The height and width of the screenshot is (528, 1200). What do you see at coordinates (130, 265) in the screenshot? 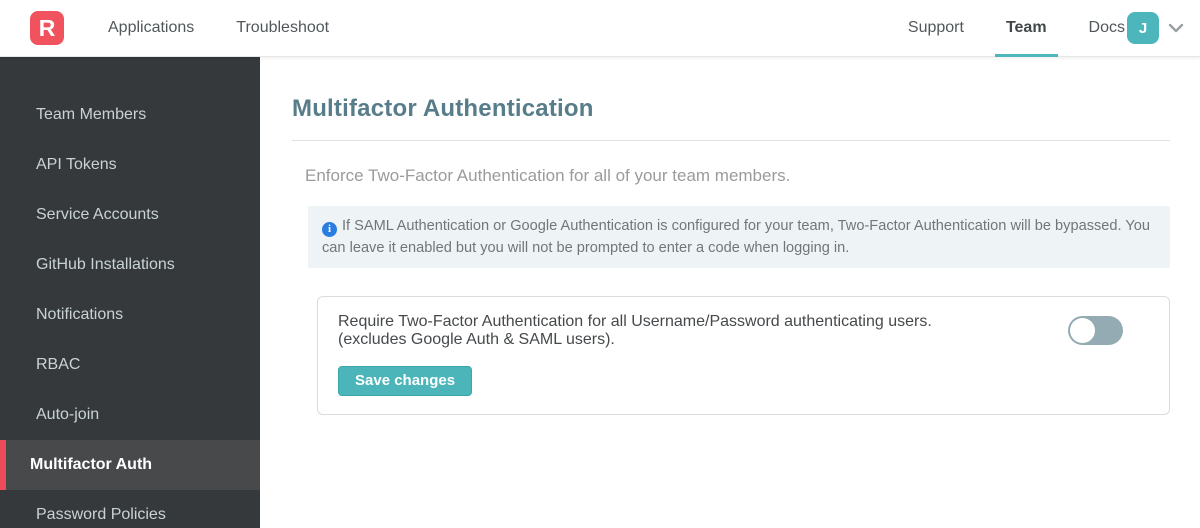
I see `sidebar-item: GitHub Installations` at bounding box center [130, 265].